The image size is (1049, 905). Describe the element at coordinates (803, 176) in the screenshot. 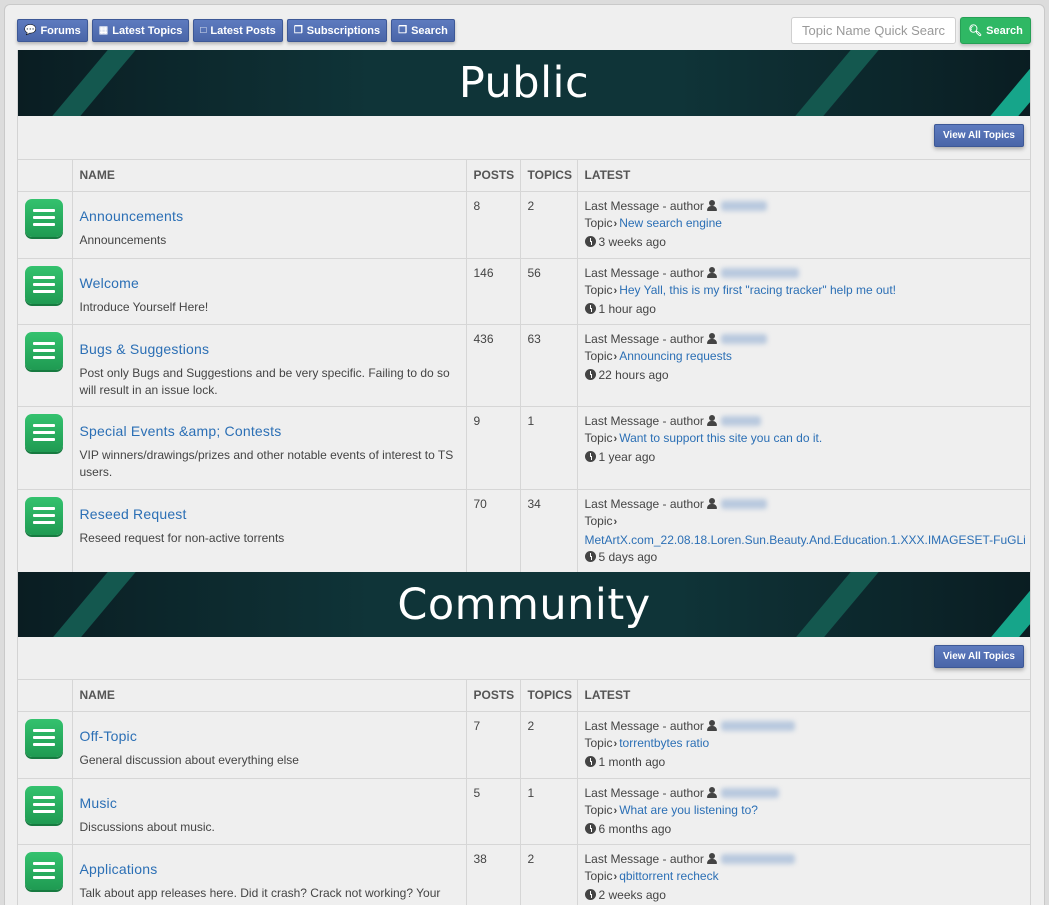

I see `latest-column-header: LATEST` at that location.